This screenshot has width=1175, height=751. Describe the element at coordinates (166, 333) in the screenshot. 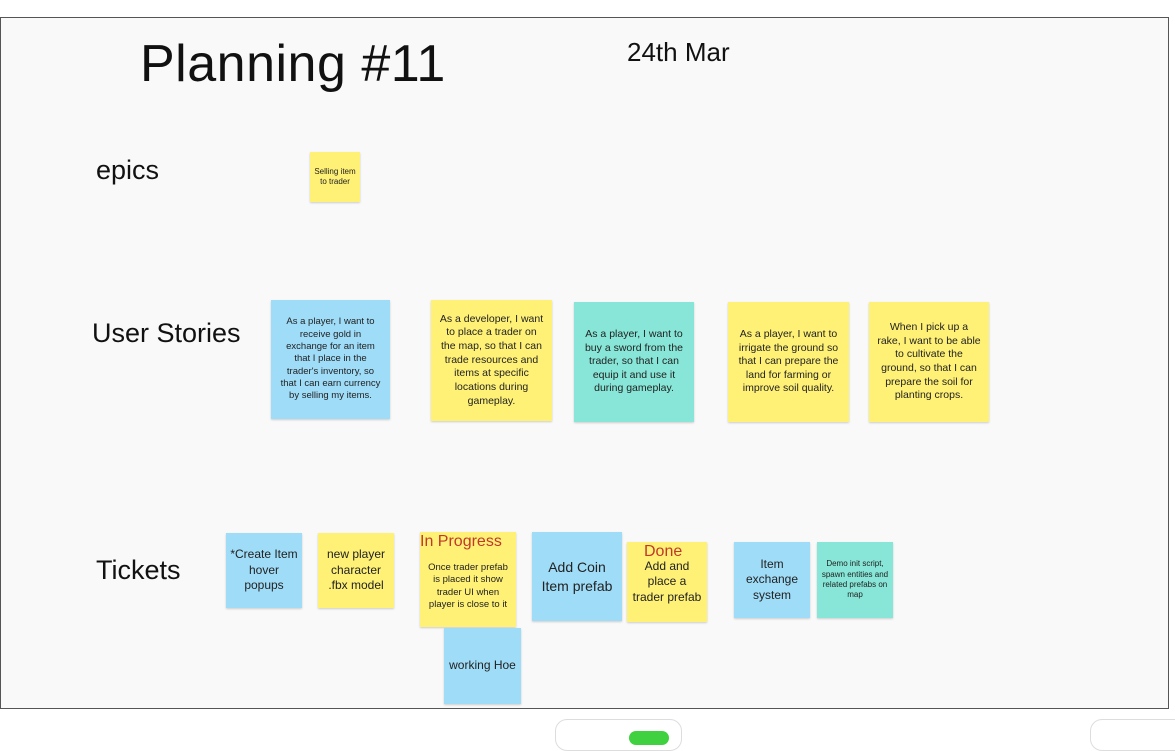

I see `row-label-user-stories: User Stories` at that location.